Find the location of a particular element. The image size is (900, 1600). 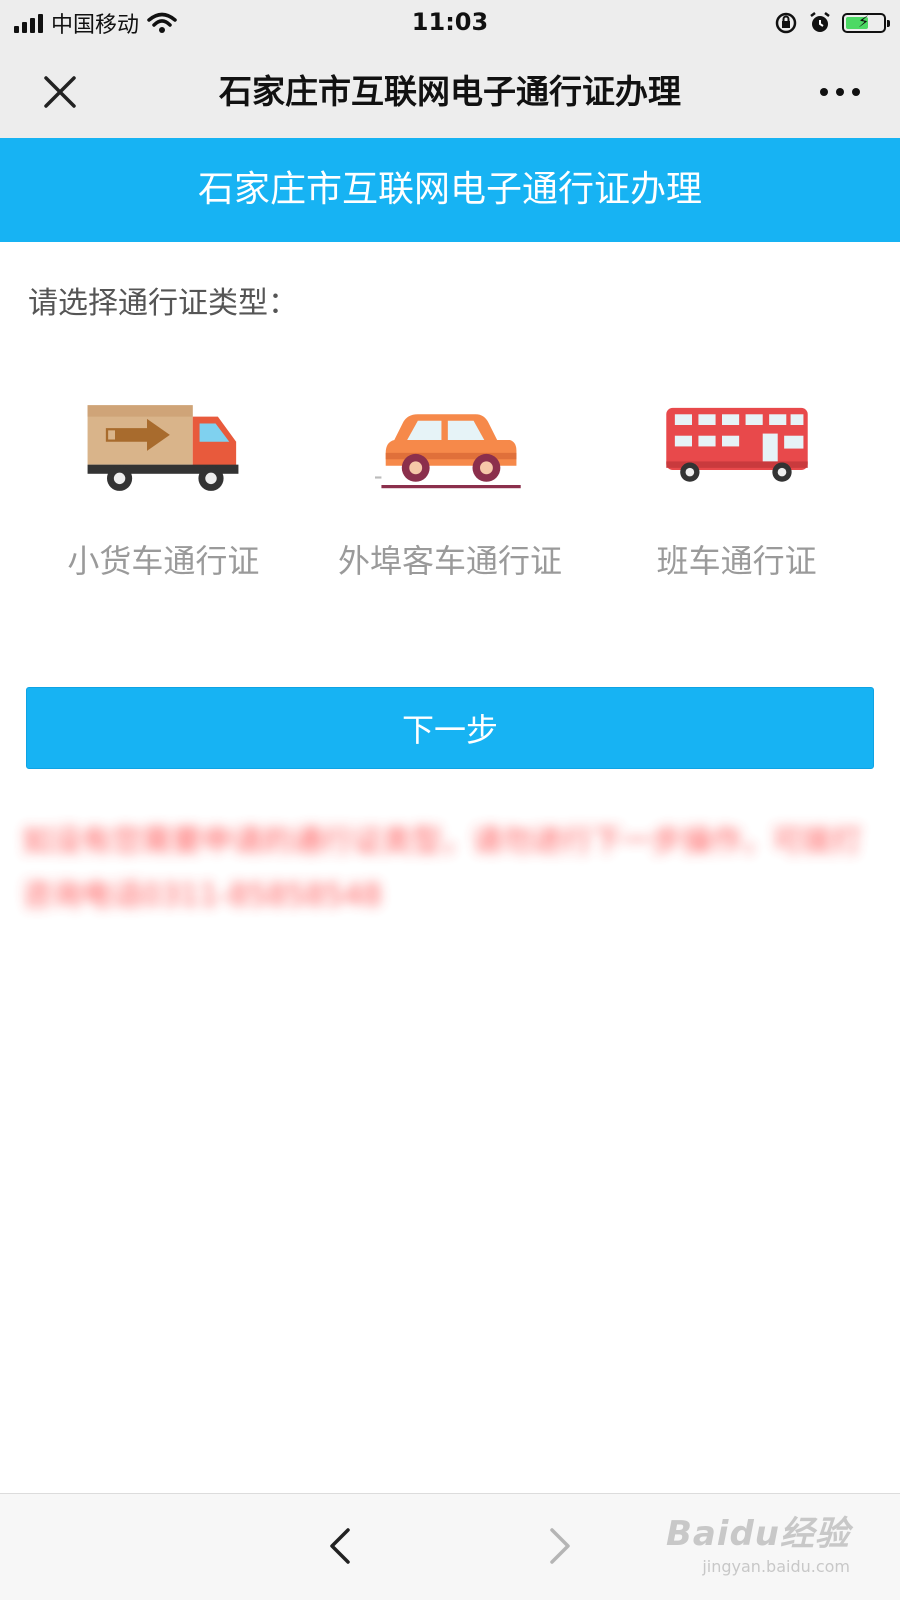

watermark-logo: Baidu经验 is located at coordinates (757, 1534).